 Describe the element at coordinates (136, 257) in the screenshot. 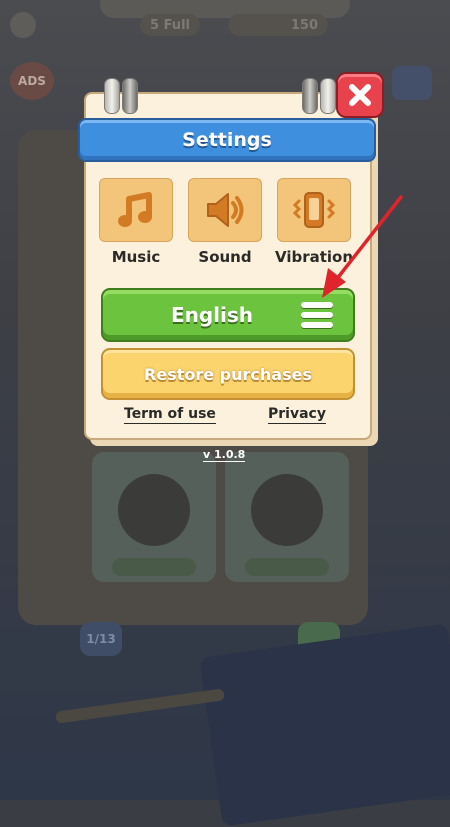

I see `music-label: Music` at that location.